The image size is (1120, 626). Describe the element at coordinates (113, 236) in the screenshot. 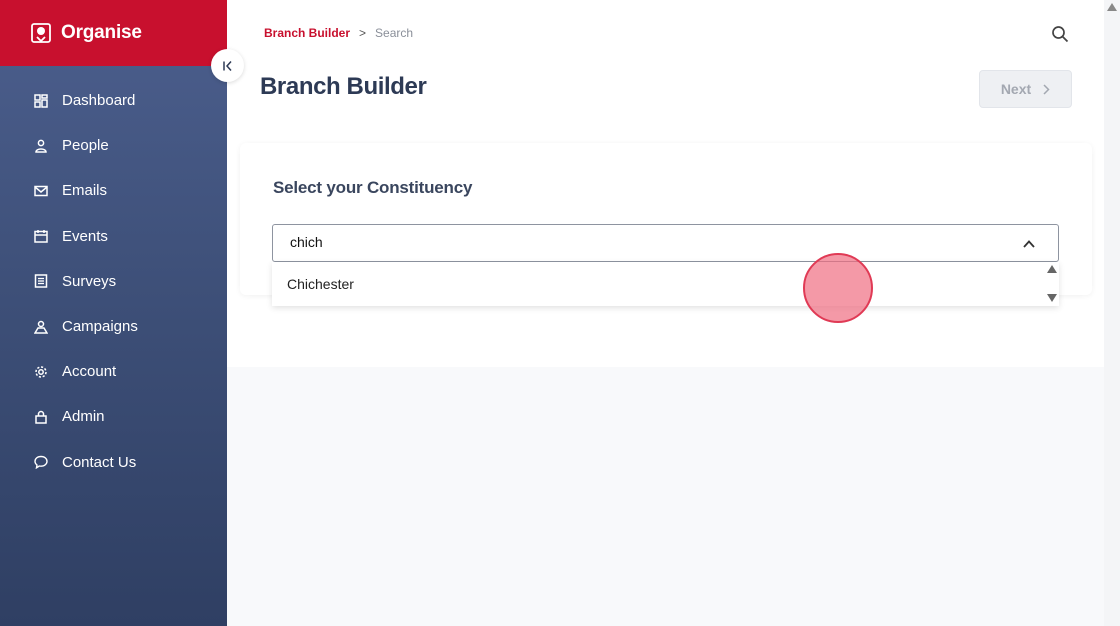

I see `sidebar-item-events: Events` at that location.